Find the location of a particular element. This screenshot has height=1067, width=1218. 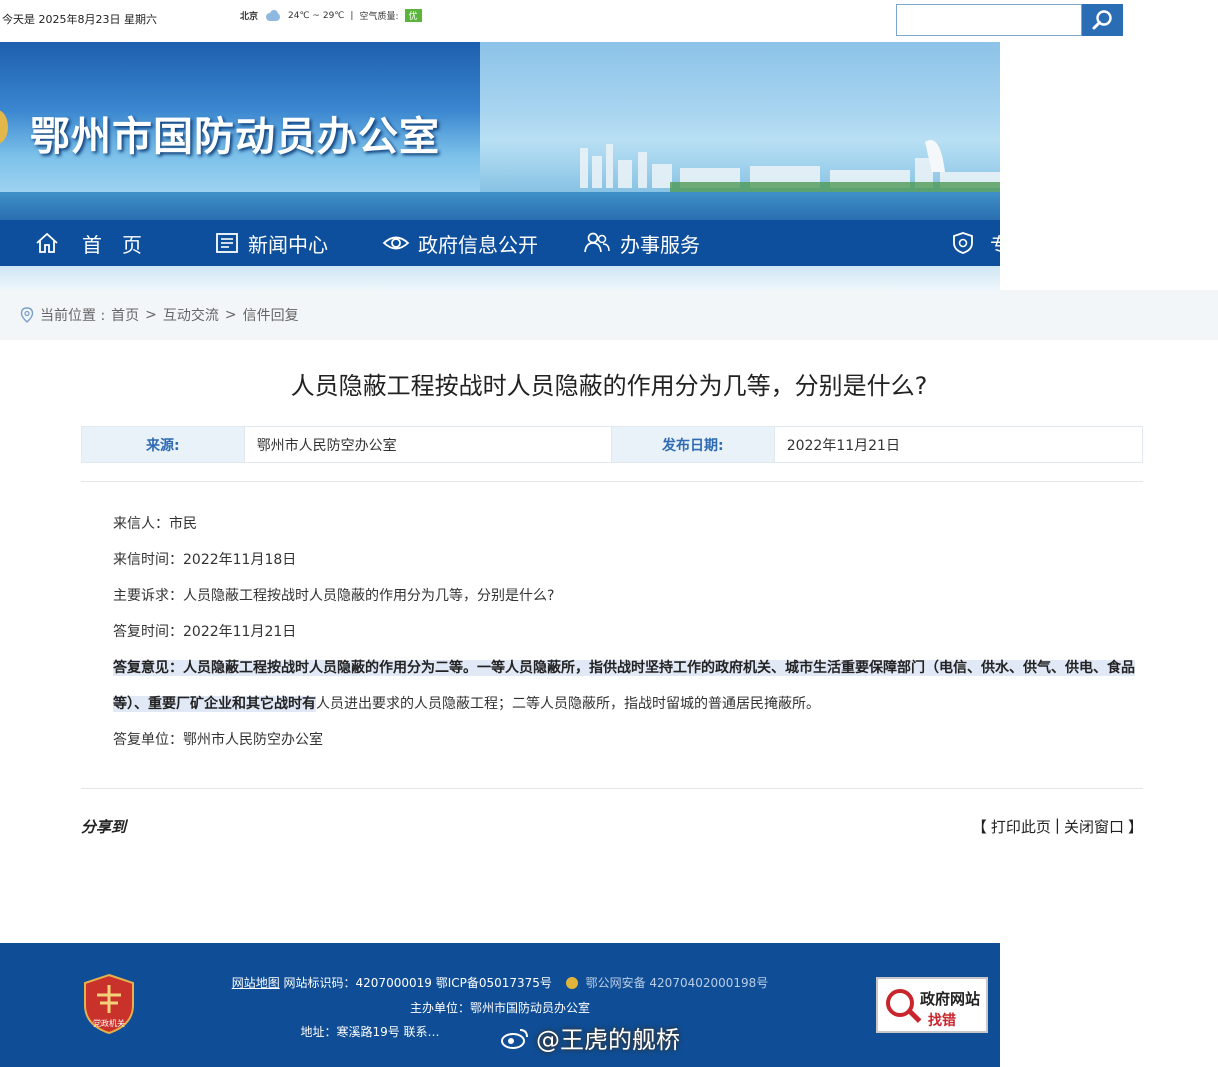

eye-icon is located at coordinates (396, 243).